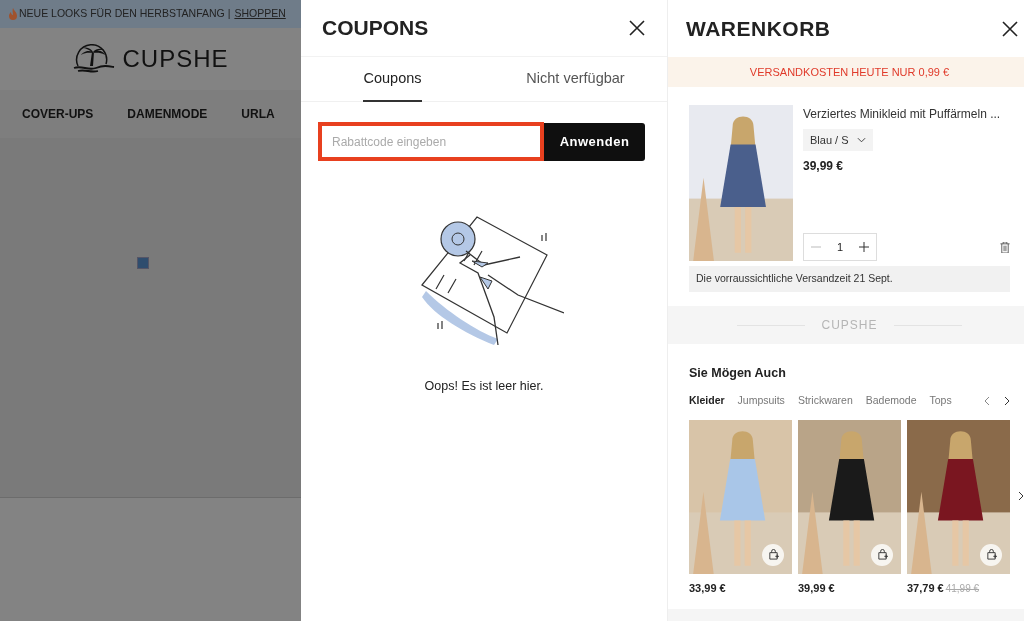 The height and width of the screenshot is (621, 1024). I want to click on palm-logo-icon, so click(94, 59).